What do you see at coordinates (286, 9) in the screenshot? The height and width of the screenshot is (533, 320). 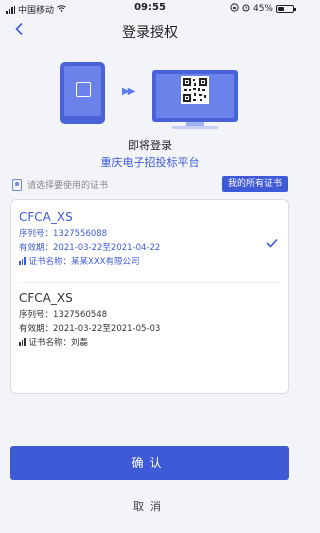 I see `battery-icon` at bounding box center [286, 9].